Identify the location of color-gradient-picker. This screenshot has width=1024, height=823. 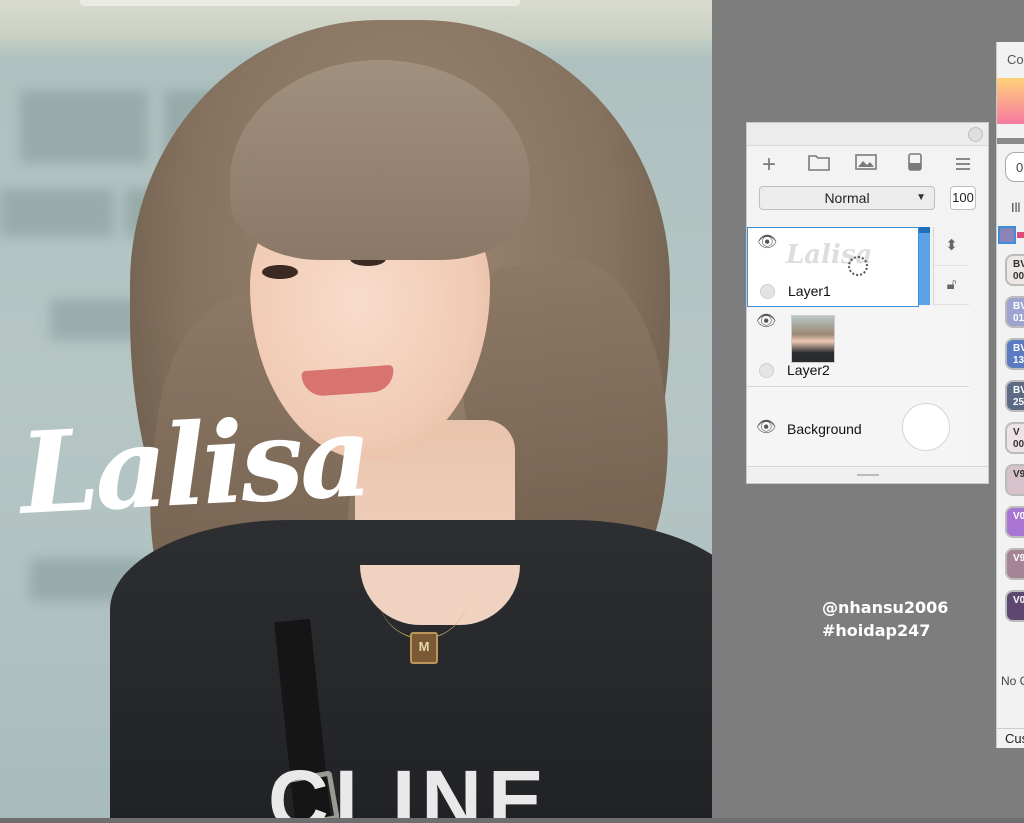
(1010, 101).